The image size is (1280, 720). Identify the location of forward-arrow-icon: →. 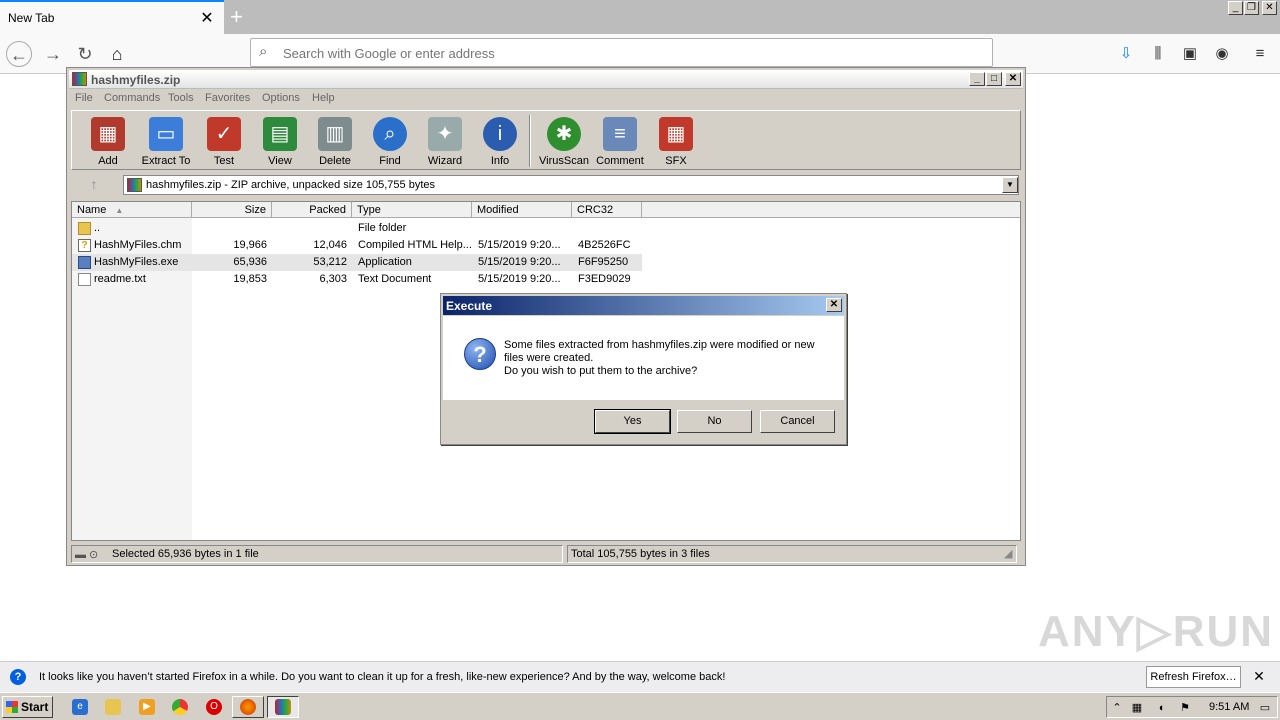
(53, 54).